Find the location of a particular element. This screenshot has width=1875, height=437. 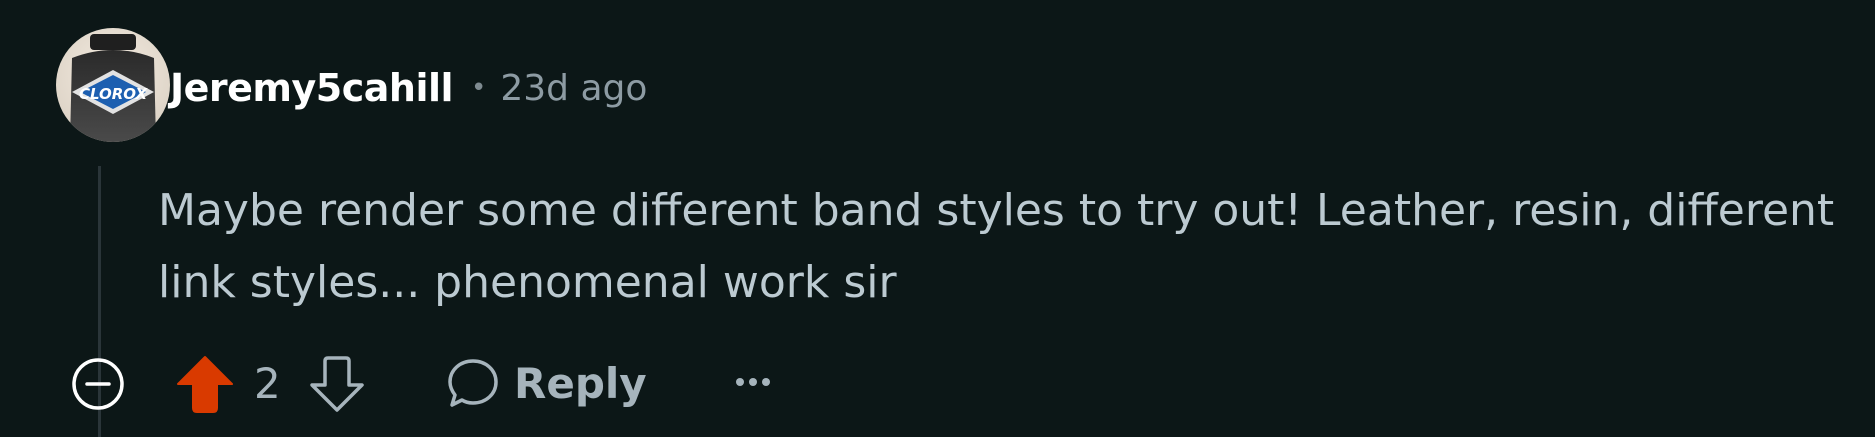

reply-label: Reply is located at coordinates (580, 383).